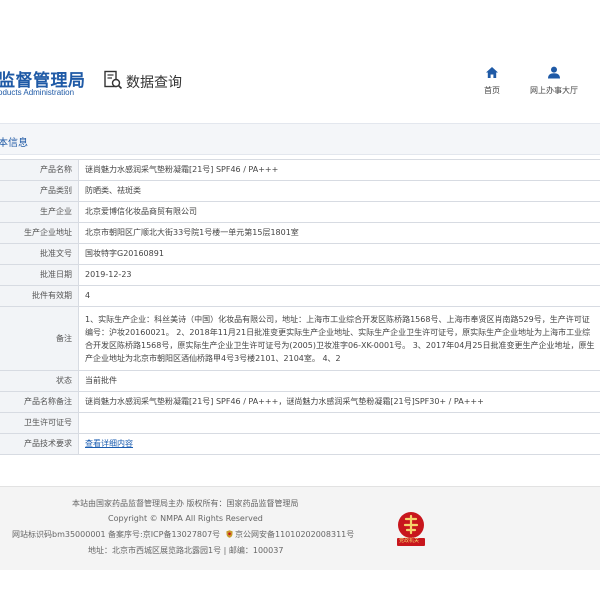 The height and width of the screenshot is (600, 600). What do you see at coordinates (154, 82) in the screenshot?
I see `data-query-link: 数据查询` at bounding box center [154, 82].